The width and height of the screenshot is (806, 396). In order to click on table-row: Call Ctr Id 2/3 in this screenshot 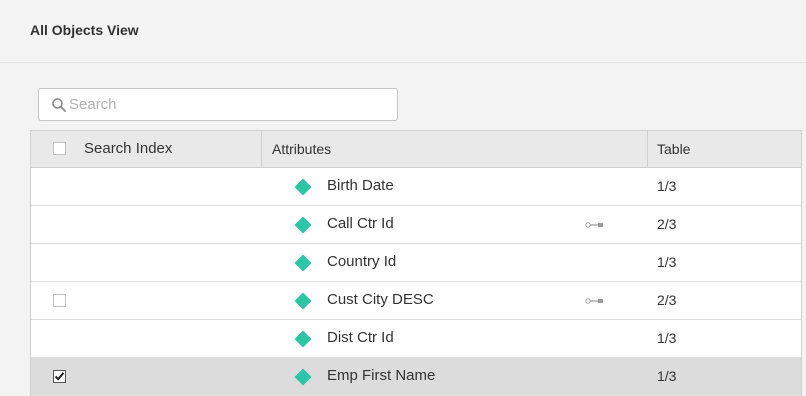, I will do `click(416, 225)`.